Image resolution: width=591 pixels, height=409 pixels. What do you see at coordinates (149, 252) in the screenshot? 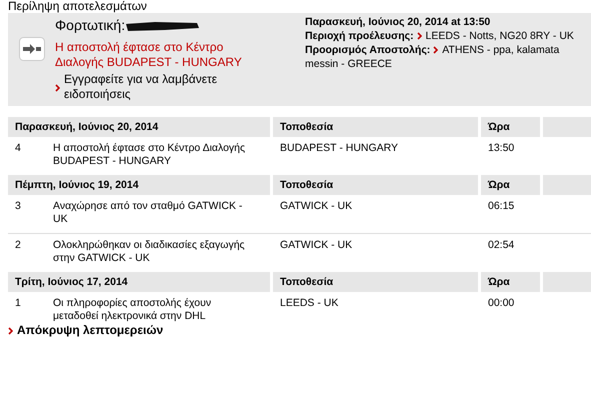
I see `event-description: Ολοκληρώθηκαν οι διαδικασίες εξαγωγής στην GATWICK - UK` at bounding box center [149, 252].